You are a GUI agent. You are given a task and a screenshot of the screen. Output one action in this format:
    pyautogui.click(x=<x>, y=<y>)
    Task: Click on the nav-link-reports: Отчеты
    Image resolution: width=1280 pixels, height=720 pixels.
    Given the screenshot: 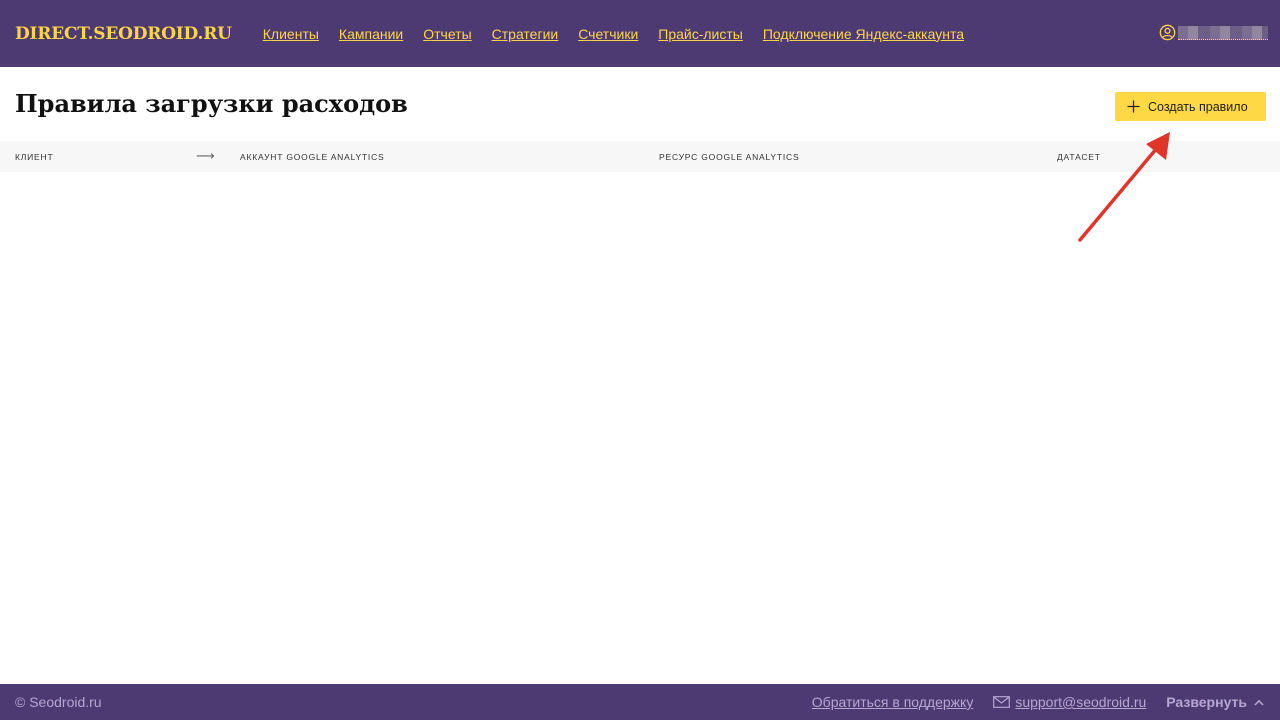 What is the action you would take?
    pyautogui.click(x=447, y=34)
    